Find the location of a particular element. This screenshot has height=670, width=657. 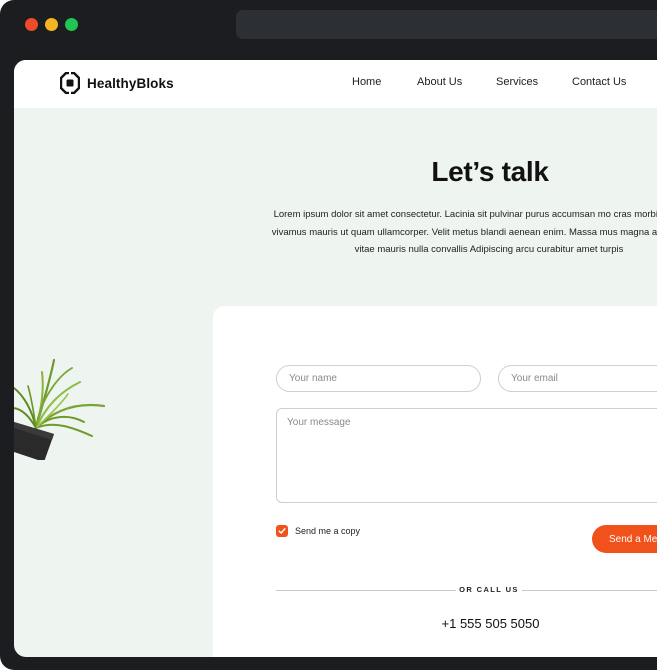

title-bar is located at coordinates (328, 24).